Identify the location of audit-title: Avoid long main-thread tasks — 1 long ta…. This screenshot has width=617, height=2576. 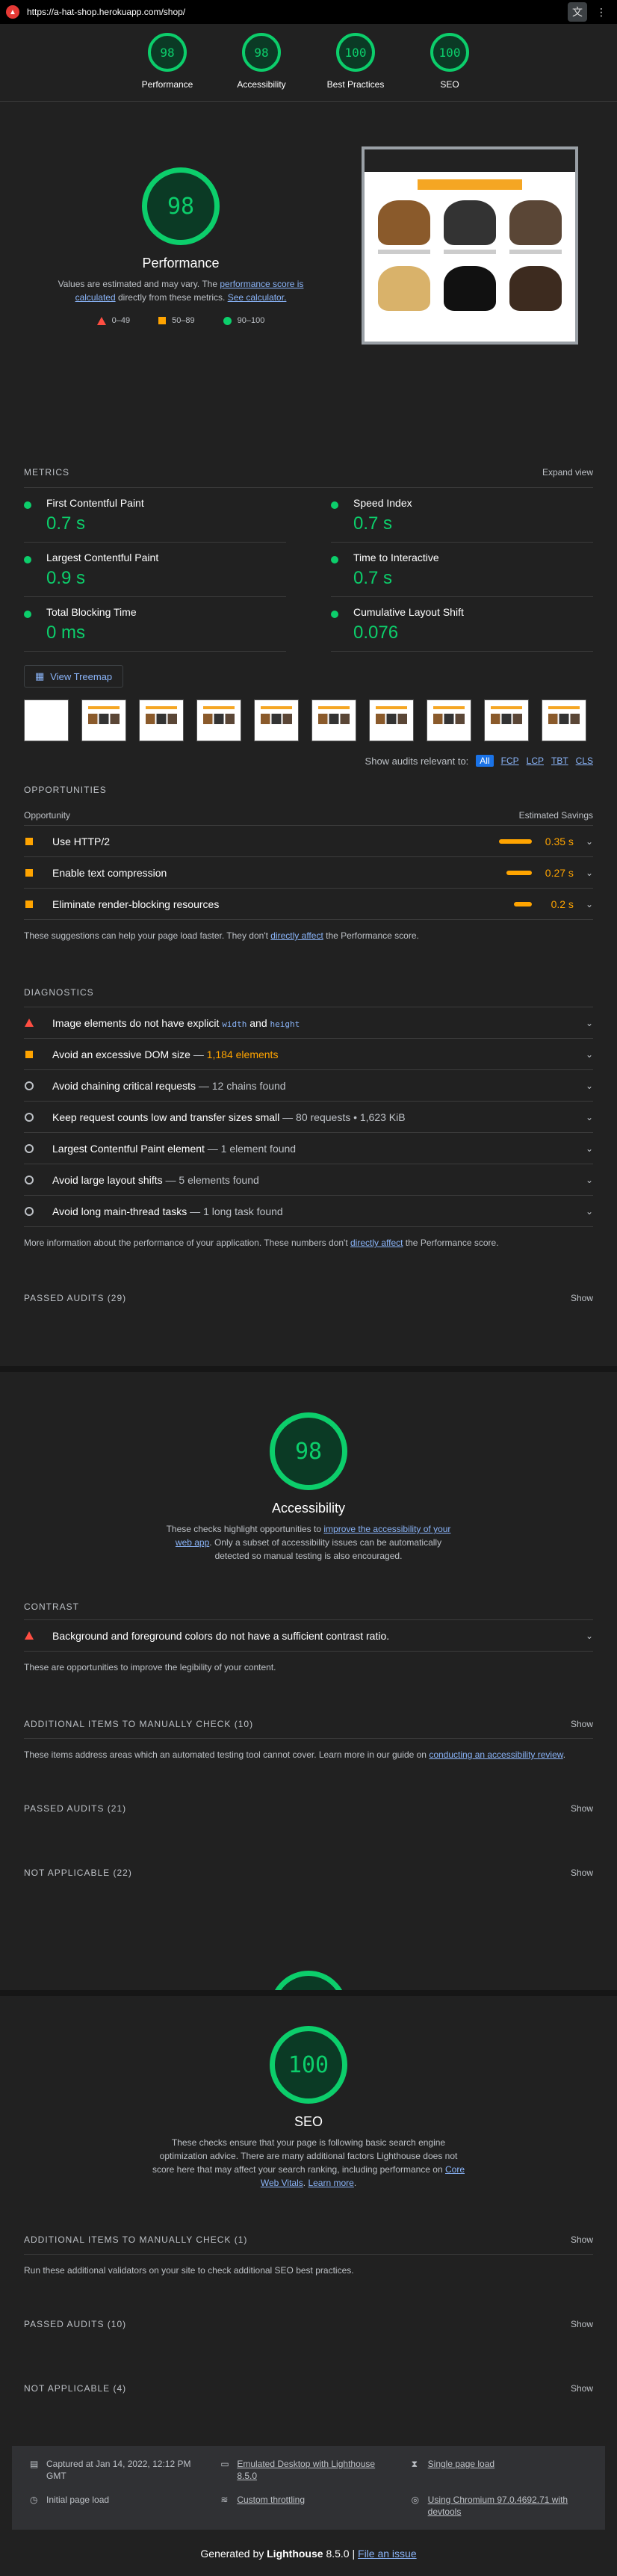
(319, 1211).